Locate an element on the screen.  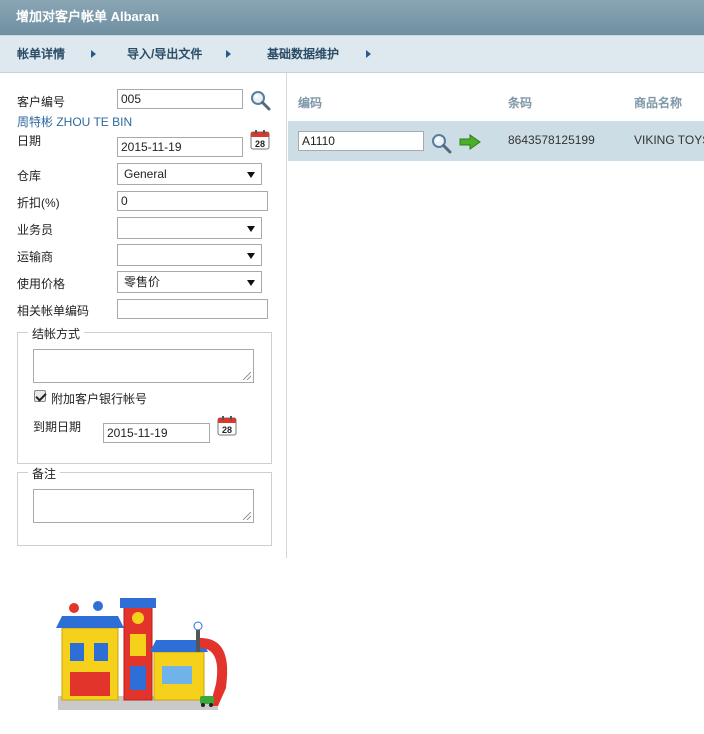
product-barcode: 8643578125199 is located at coordinates (551, 140).